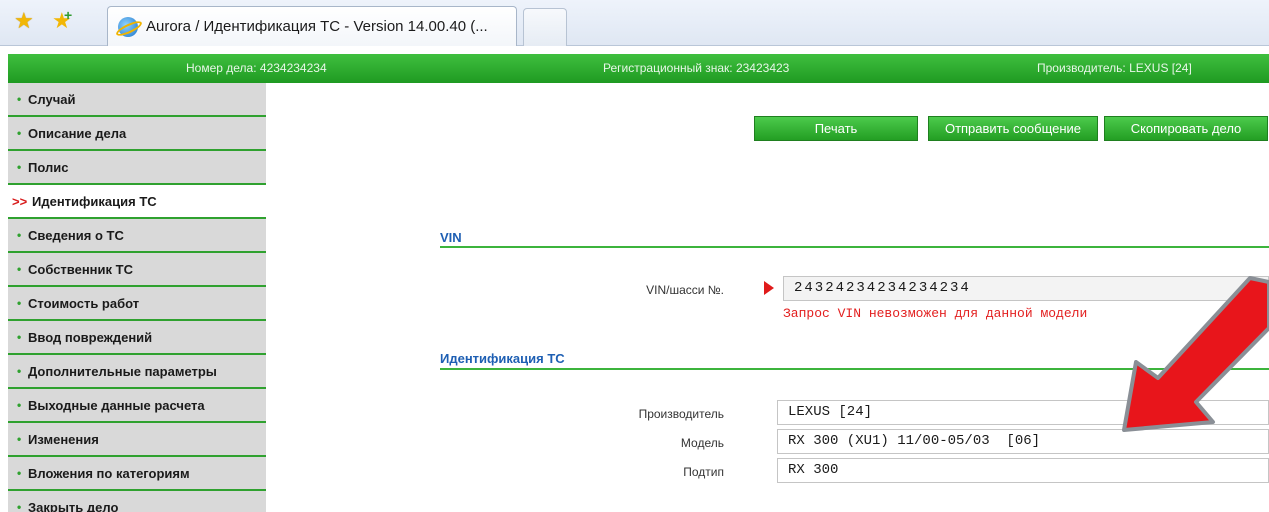  What do you see at coordinates (451, 237) in the screenshot?
I see `vin-section-title: VIN` at bounding box center [451, 237].